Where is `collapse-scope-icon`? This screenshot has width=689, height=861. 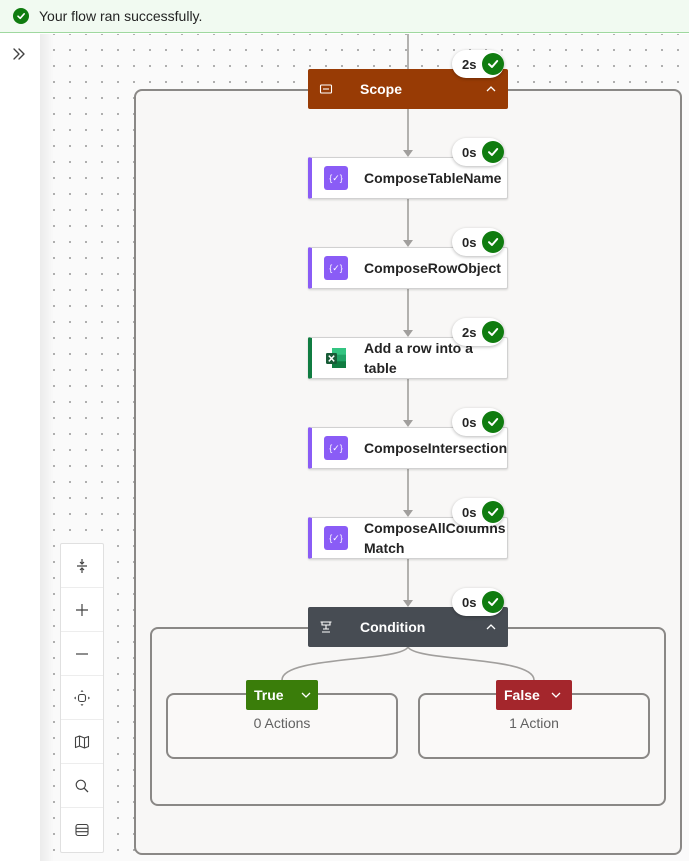 collapse-scope-icon is located at coordinates (491, 89).